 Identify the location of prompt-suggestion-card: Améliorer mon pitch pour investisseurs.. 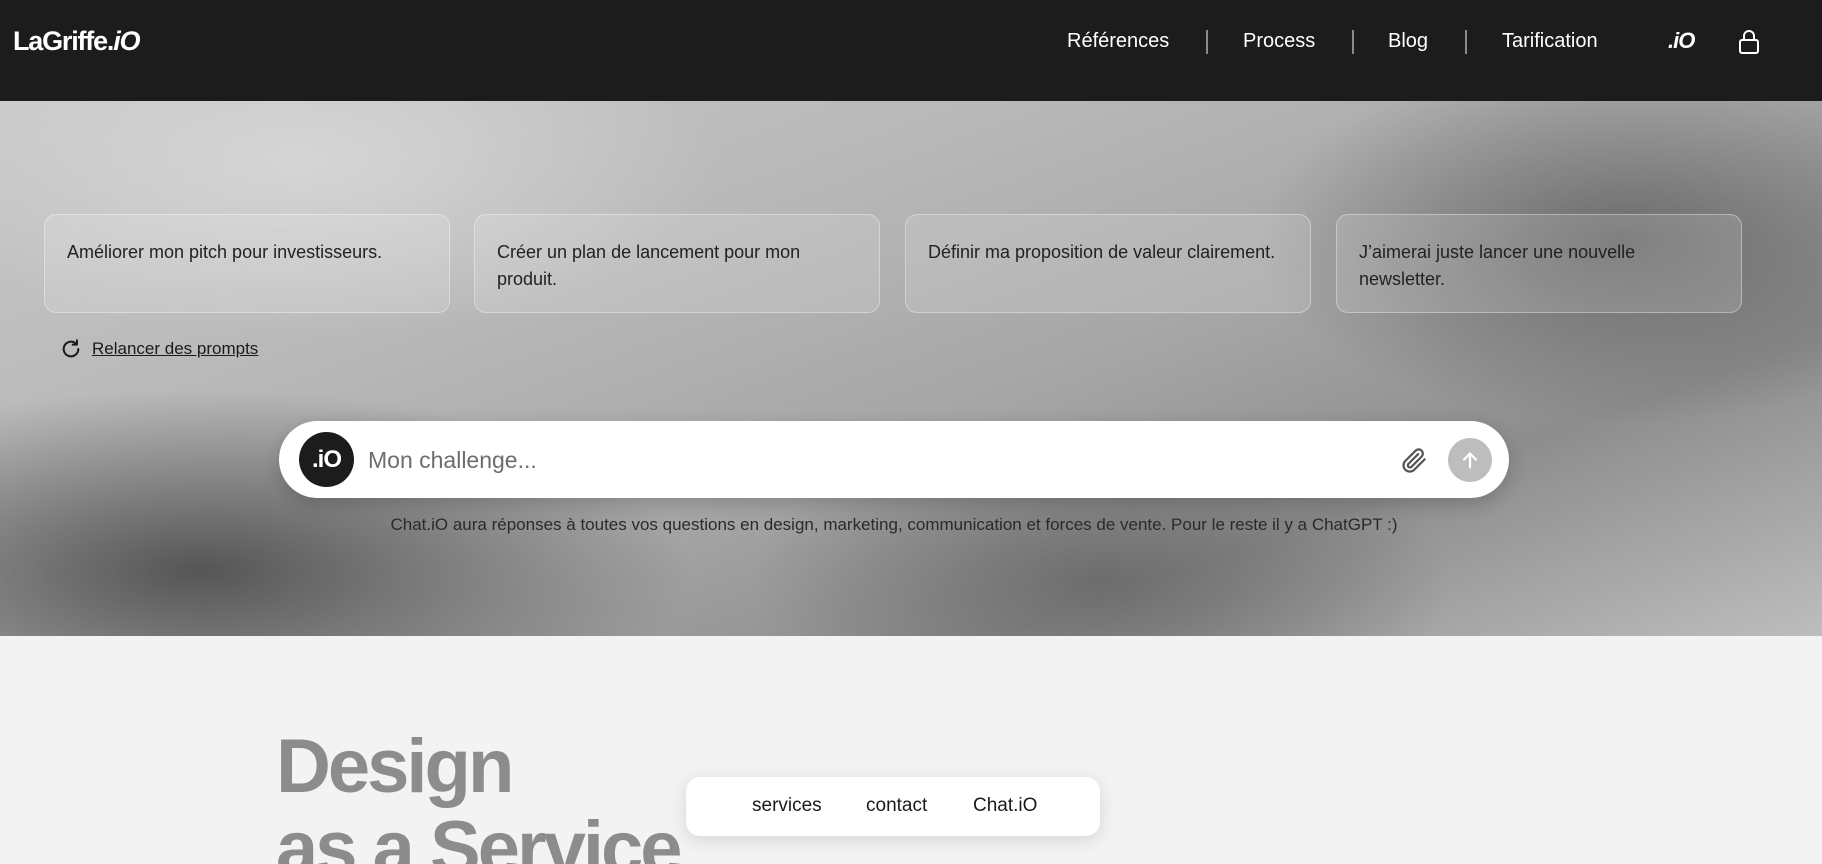
(247, 263).